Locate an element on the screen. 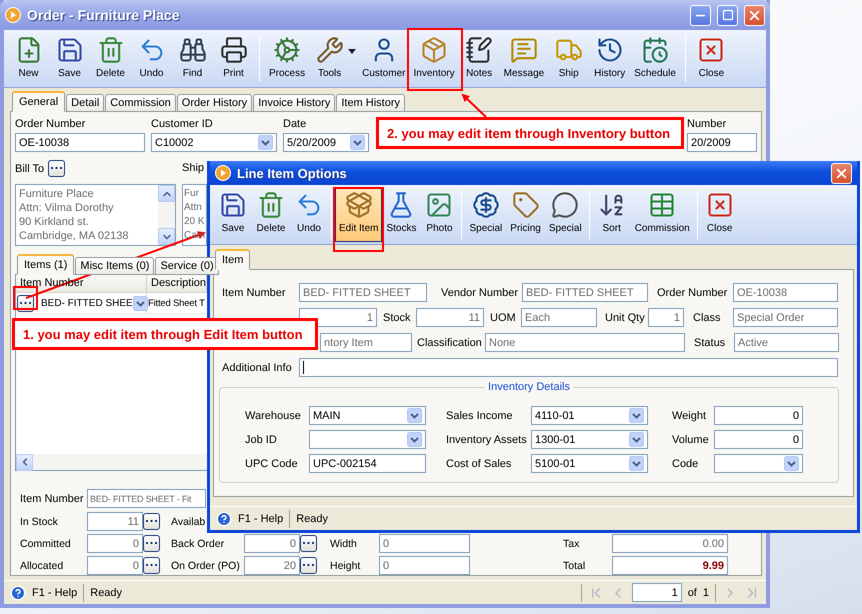 The height and width of the screenshot is (614, 862). picture-icon is located at coordinates (439, 205).